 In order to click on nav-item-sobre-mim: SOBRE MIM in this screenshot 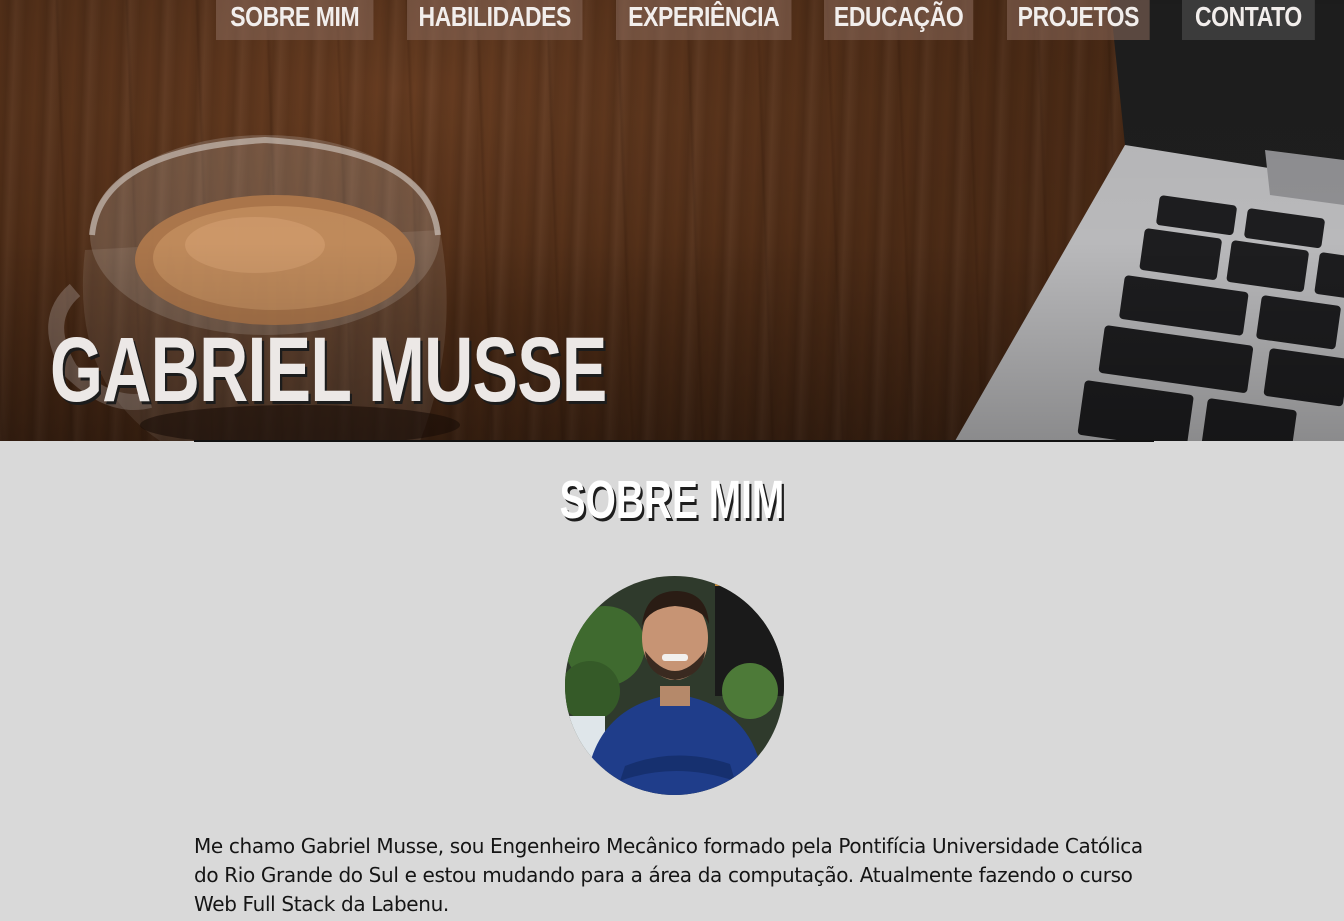, I will do `click(295, 20)`.